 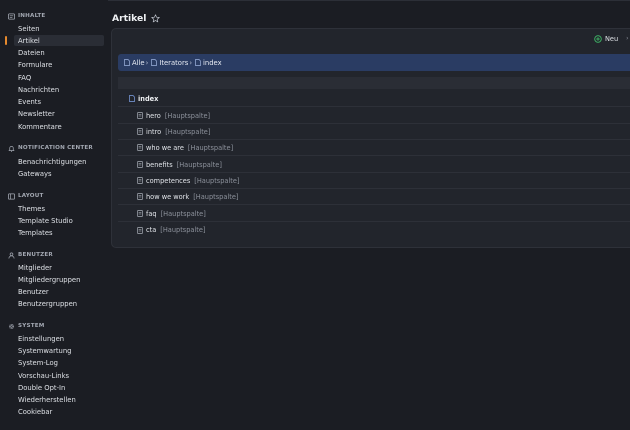 I want to click on section-layout-header: LAYOUT, so click(x=26, y=196).